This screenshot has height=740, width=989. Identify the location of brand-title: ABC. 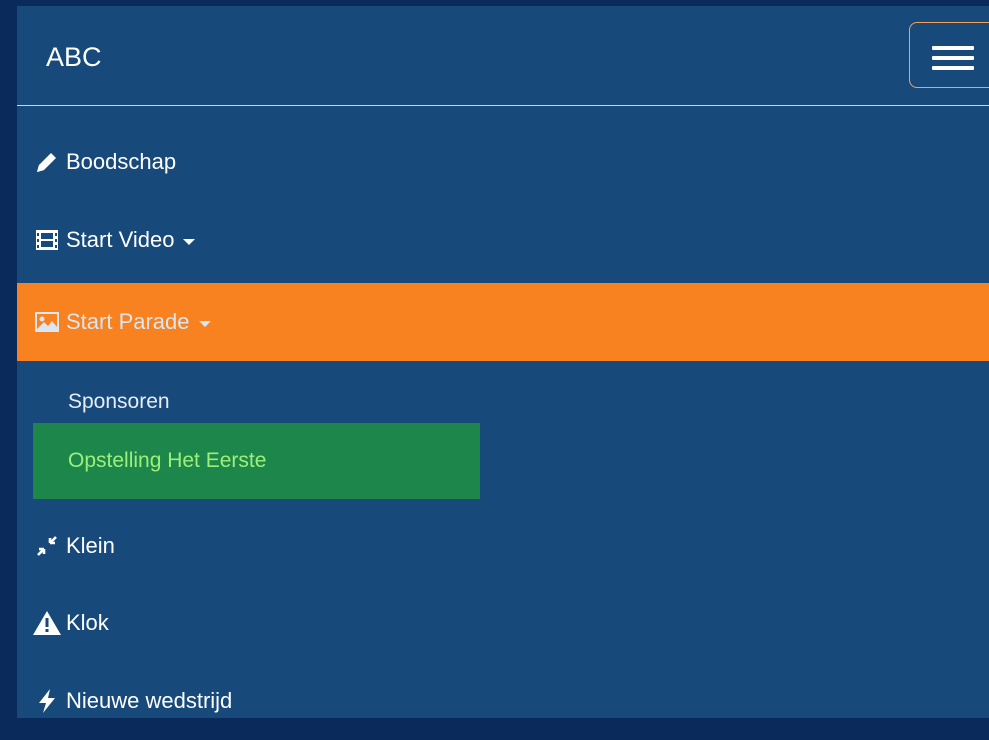
(74, 57).